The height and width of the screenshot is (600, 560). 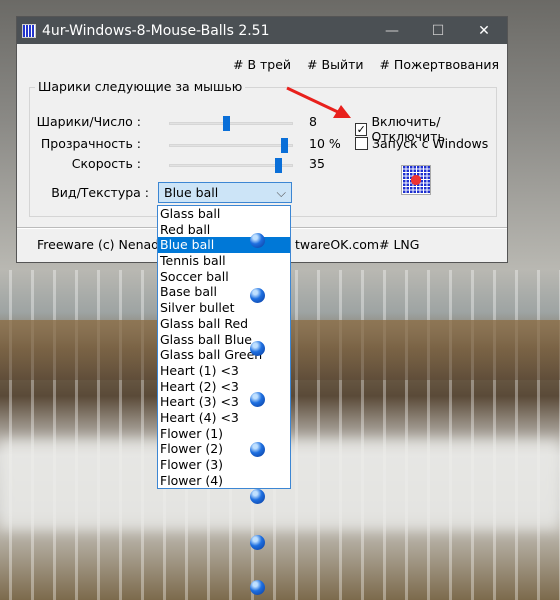 What do you see at coordinates (231, 165) in the screenshot?
I see `speed-slider` at bounding box center [231, 165].